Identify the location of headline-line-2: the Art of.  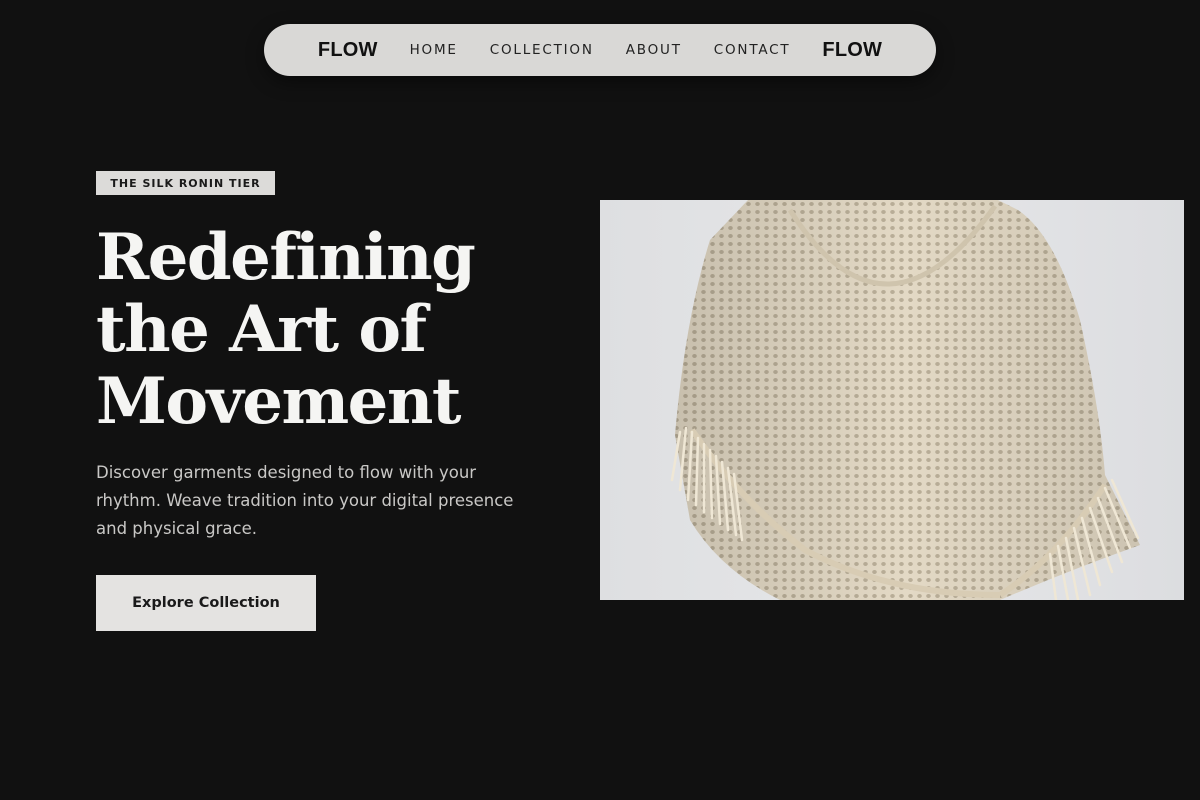
(261, 329).